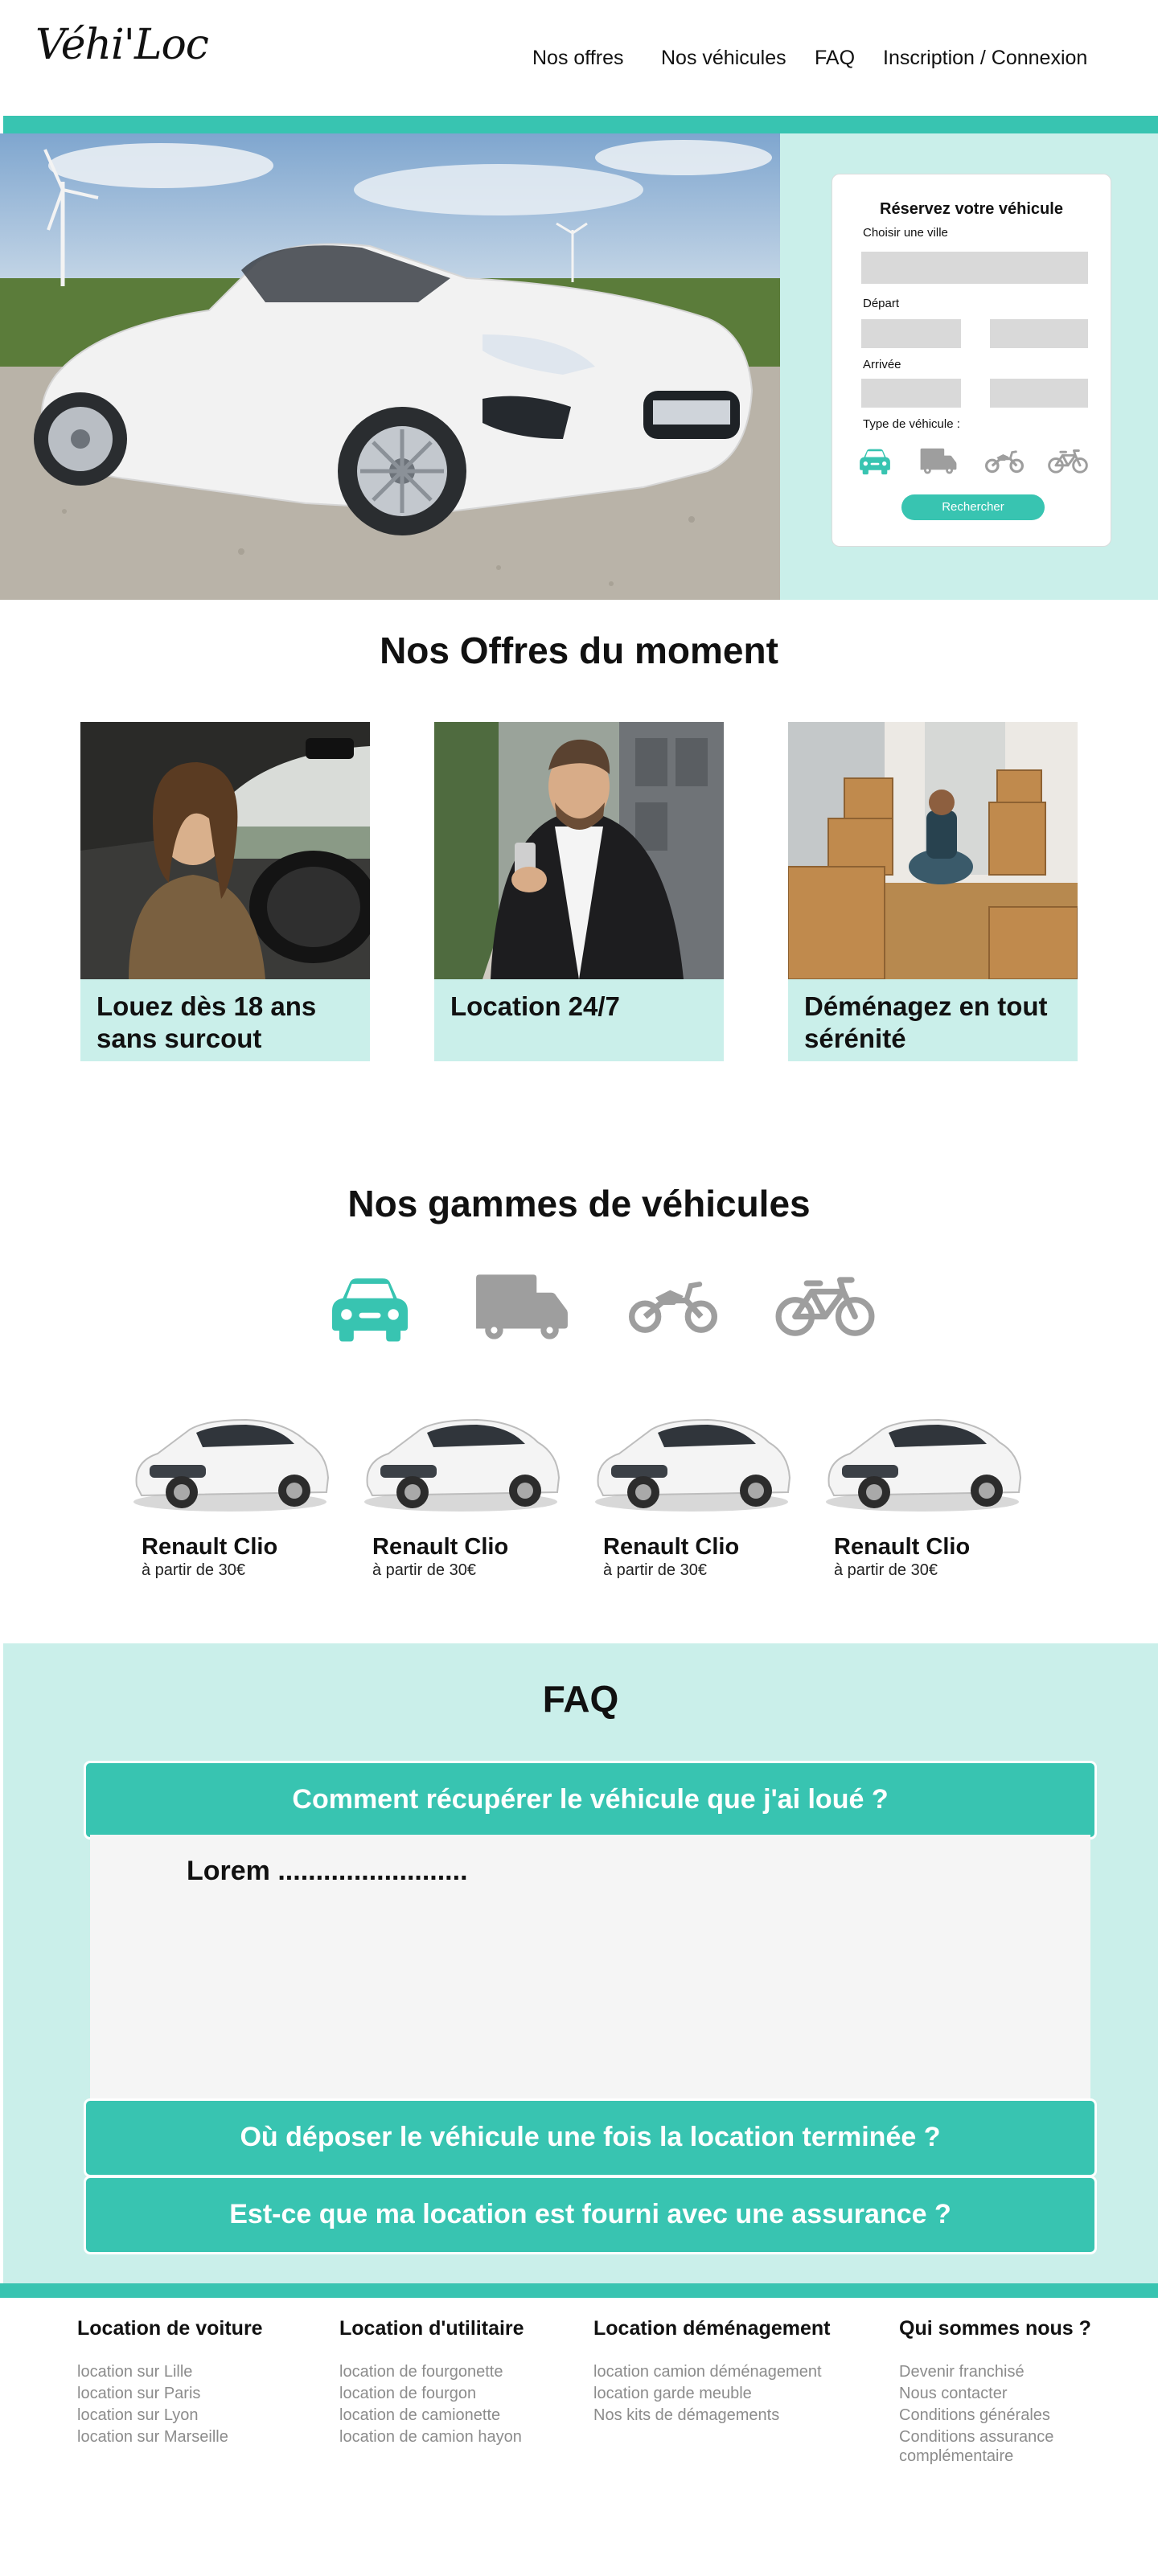 Image resolution: width=1158 pixels, height=2576 pixels. I want to click on footer-link: location camion déménagement, so click(712, 2372).